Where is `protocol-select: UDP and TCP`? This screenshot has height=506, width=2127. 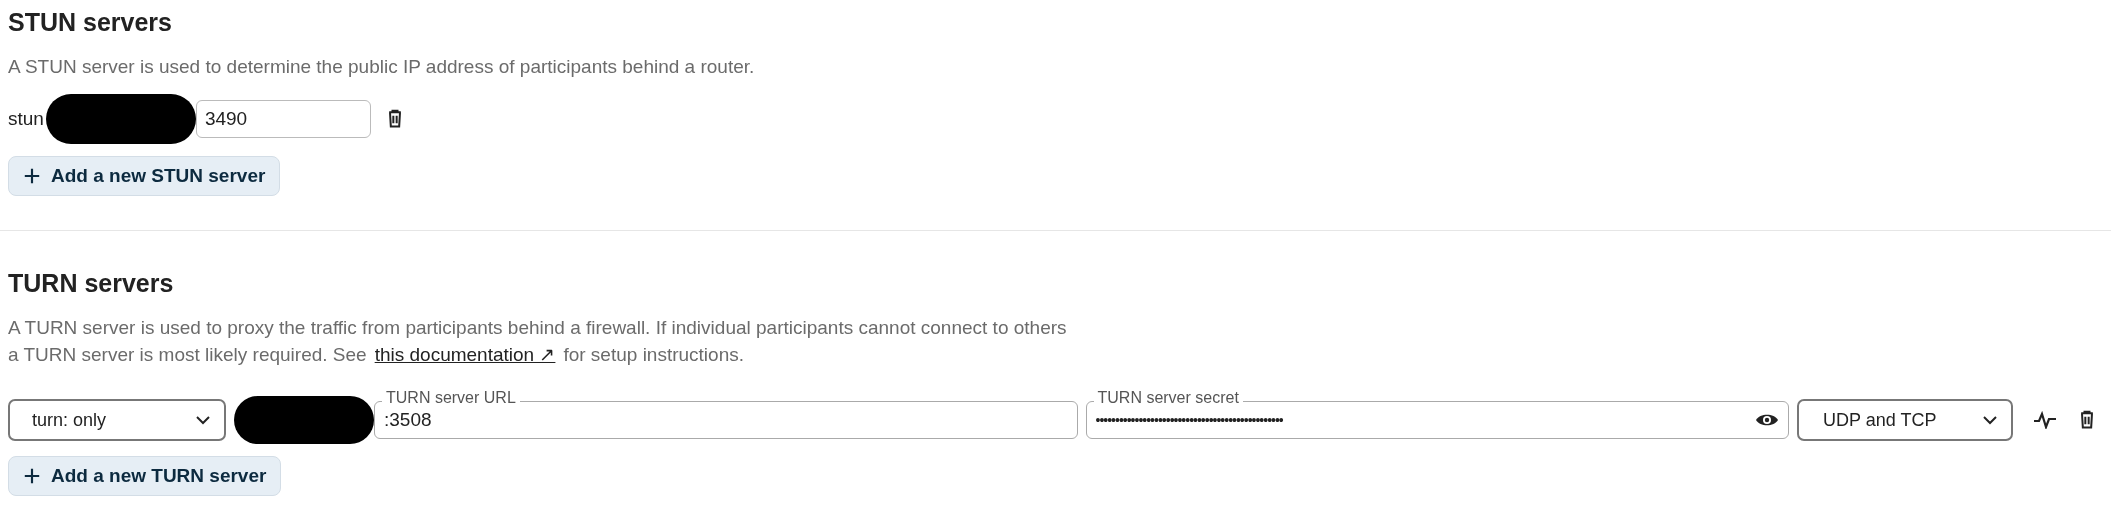 protocol-select: UDP and TCP is located at coordinates (1905, 420).